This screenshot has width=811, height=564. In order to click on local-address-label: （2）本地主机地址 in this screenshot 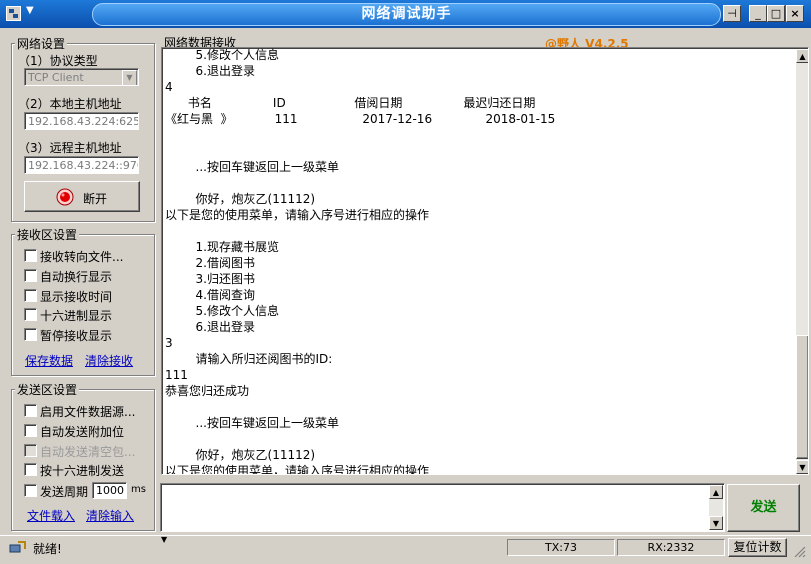, I will do `click(70, 104)`.